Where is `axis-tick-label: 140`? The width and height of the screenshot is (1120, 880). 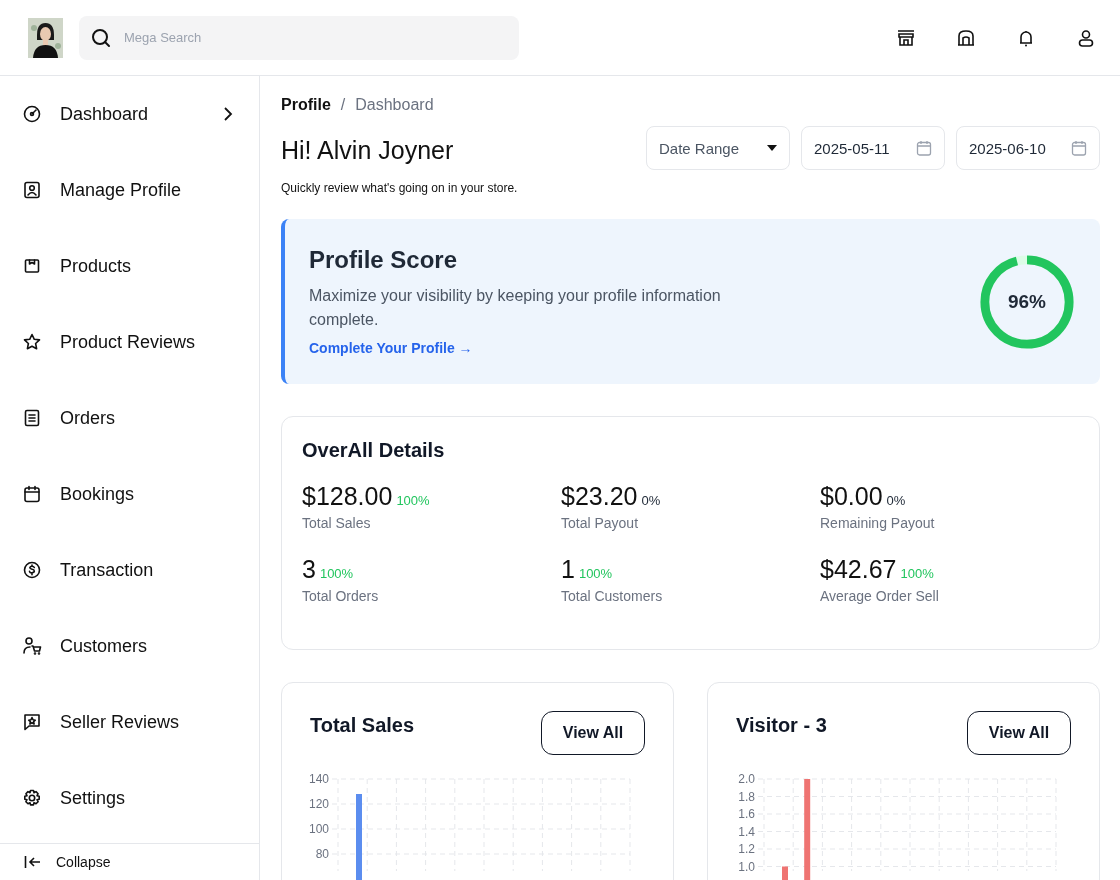 axis-tick-label: 140 is located at coordinates (318, 779).